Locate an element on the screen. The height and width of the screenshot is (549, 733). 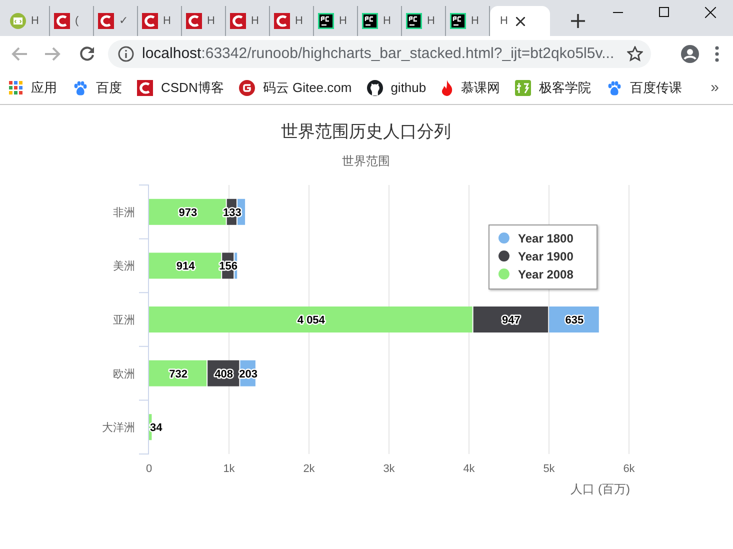
bar-segment is located at coordinates (150, 427).